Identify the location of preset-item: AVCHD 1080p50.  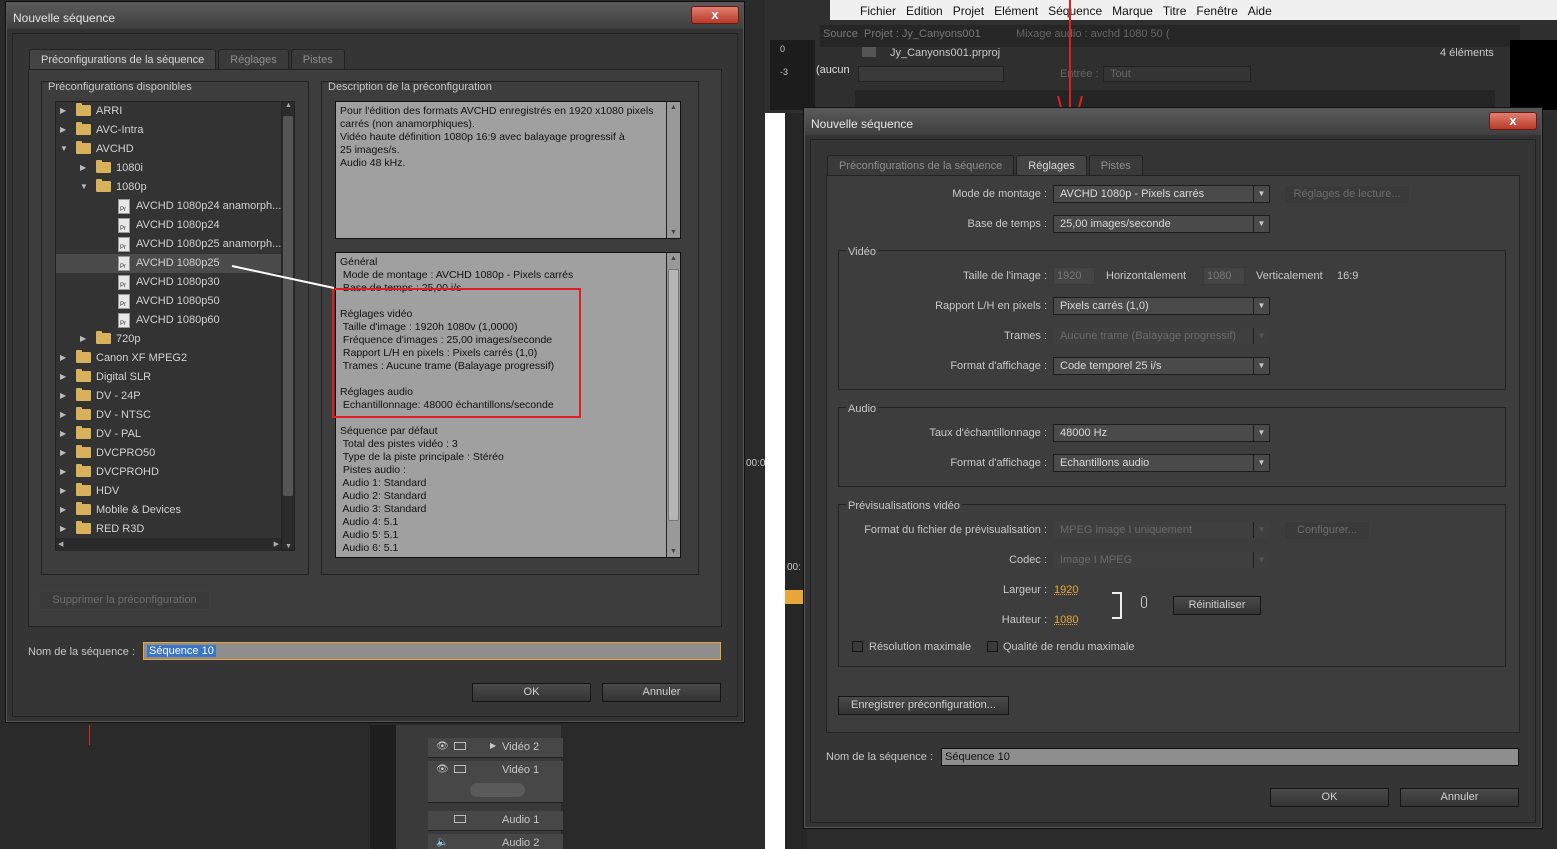
(169, 301).